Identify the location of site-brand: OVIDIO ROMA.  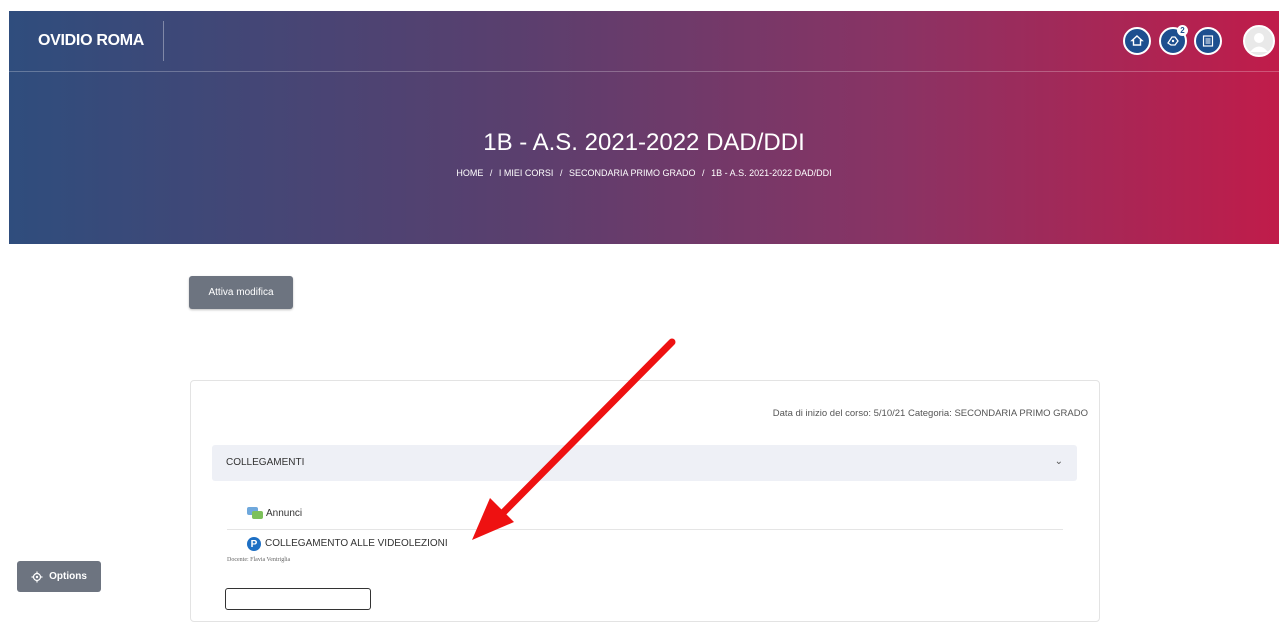
(91, 41).